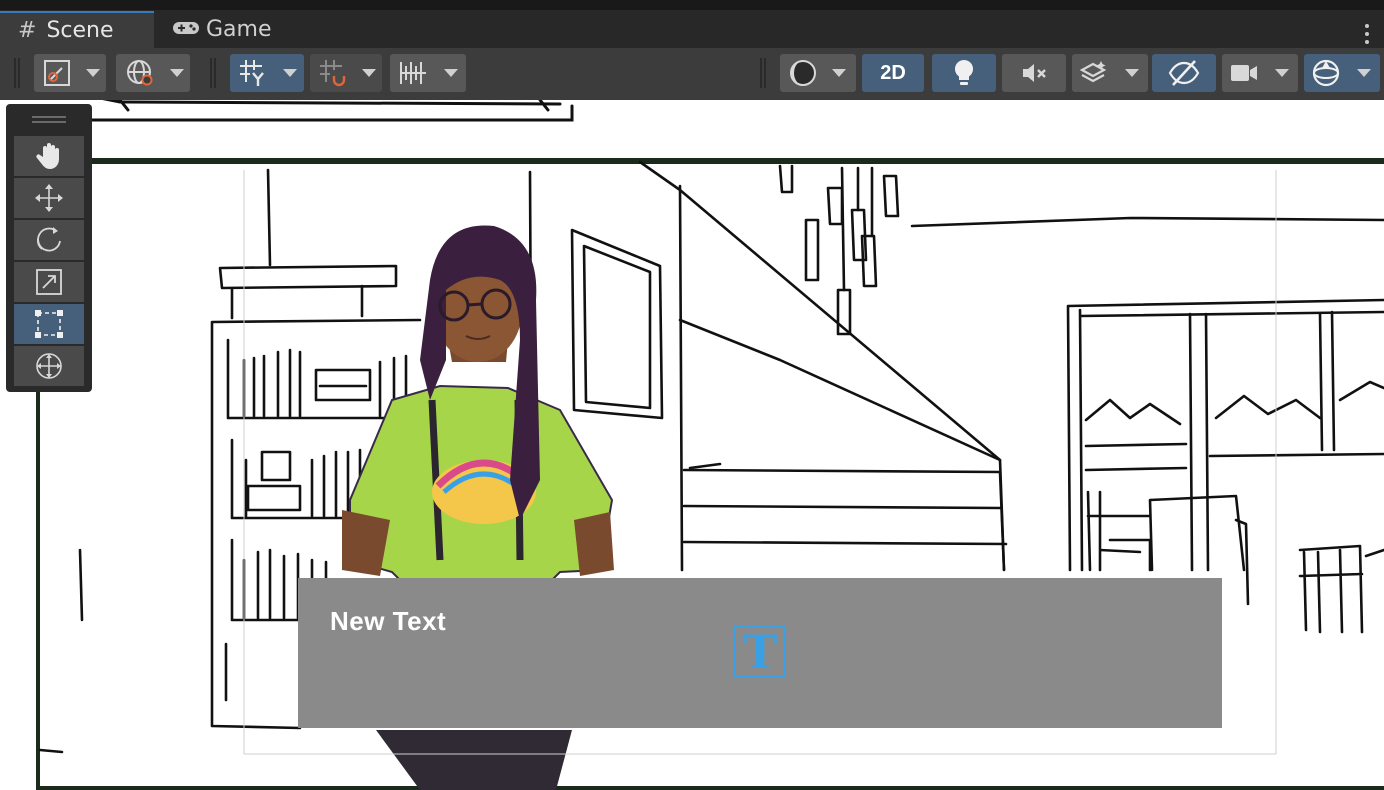 This screenshot has height=790, width=1384. I want to click on global-local-button, so click(140, 73).